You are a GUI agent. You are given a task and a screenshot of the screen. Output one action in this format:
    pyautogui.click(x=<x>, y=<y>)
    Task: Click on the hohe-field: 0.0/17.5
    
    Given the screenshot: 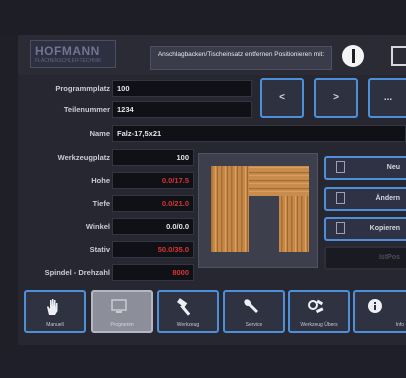 What is the action you would take?
    pyautogui.click(x=153, y=180)
    